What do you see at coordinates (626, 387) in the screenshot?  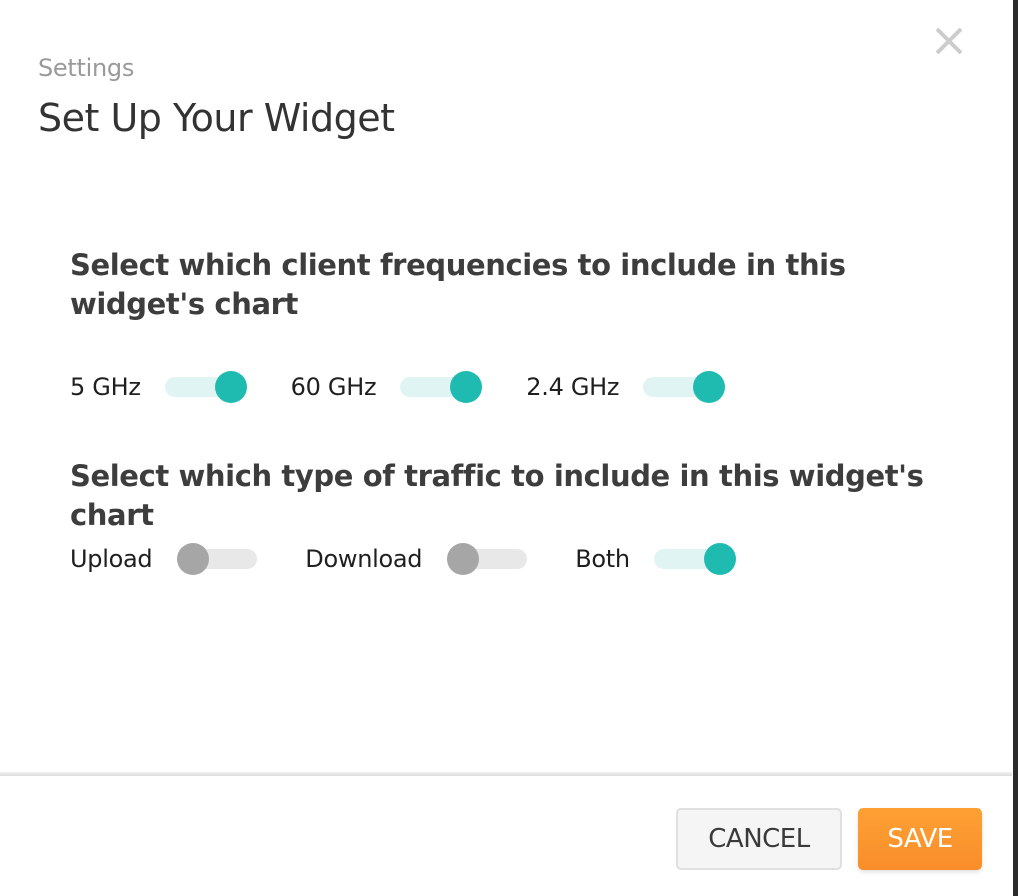 I see `frequency-option-2-4ghz: 2.4 GHz` at bounding box center [626, 387].